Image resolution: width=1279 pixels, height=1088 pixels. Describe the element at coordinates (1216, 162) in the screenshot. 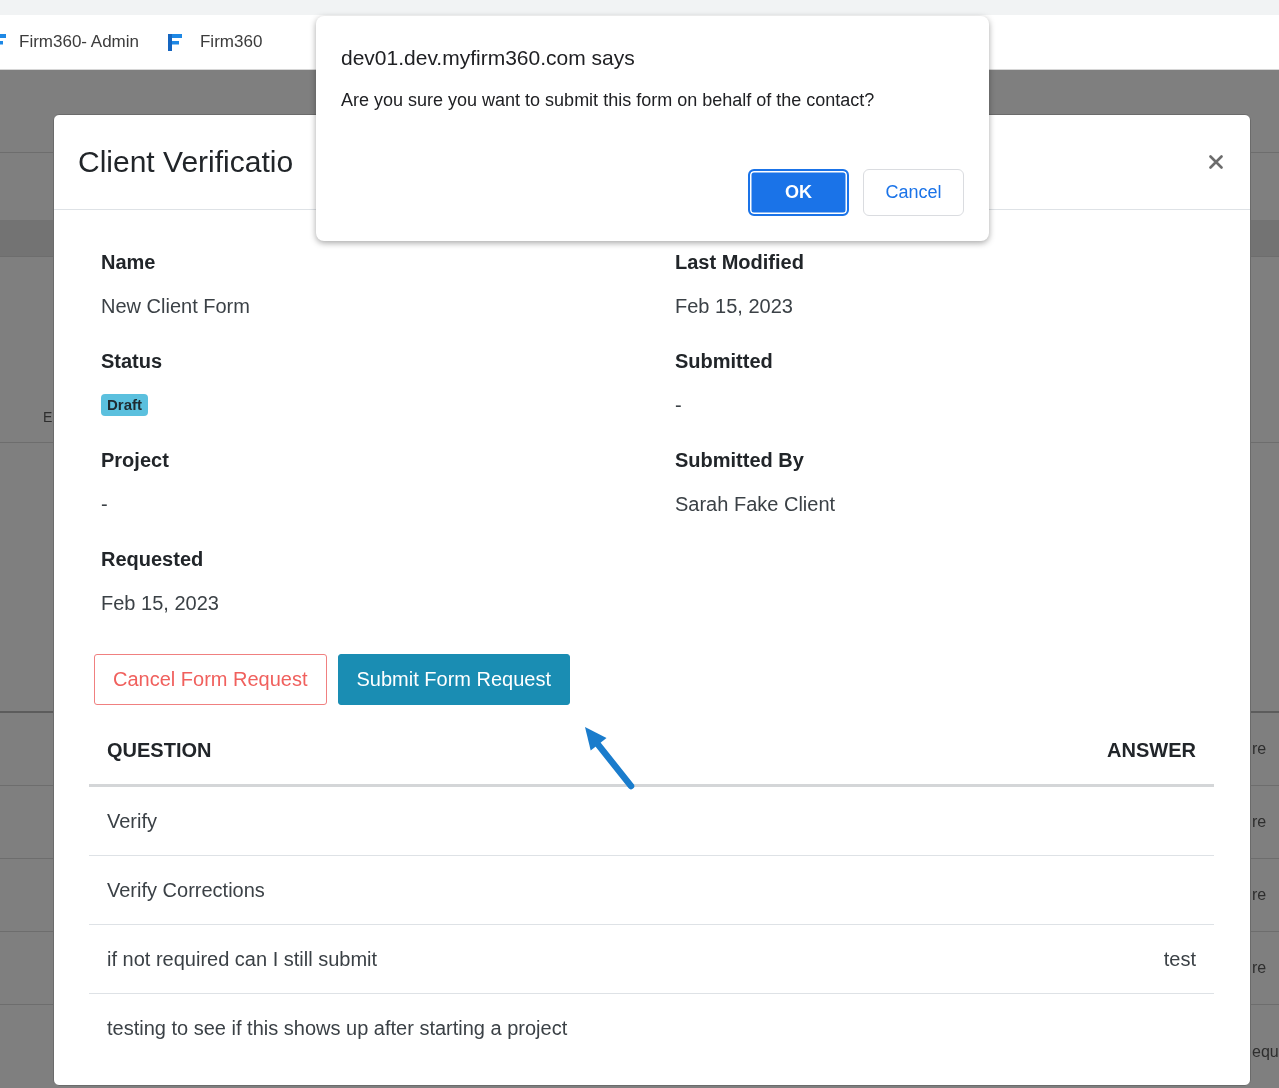

I see `close-icon` at that location.